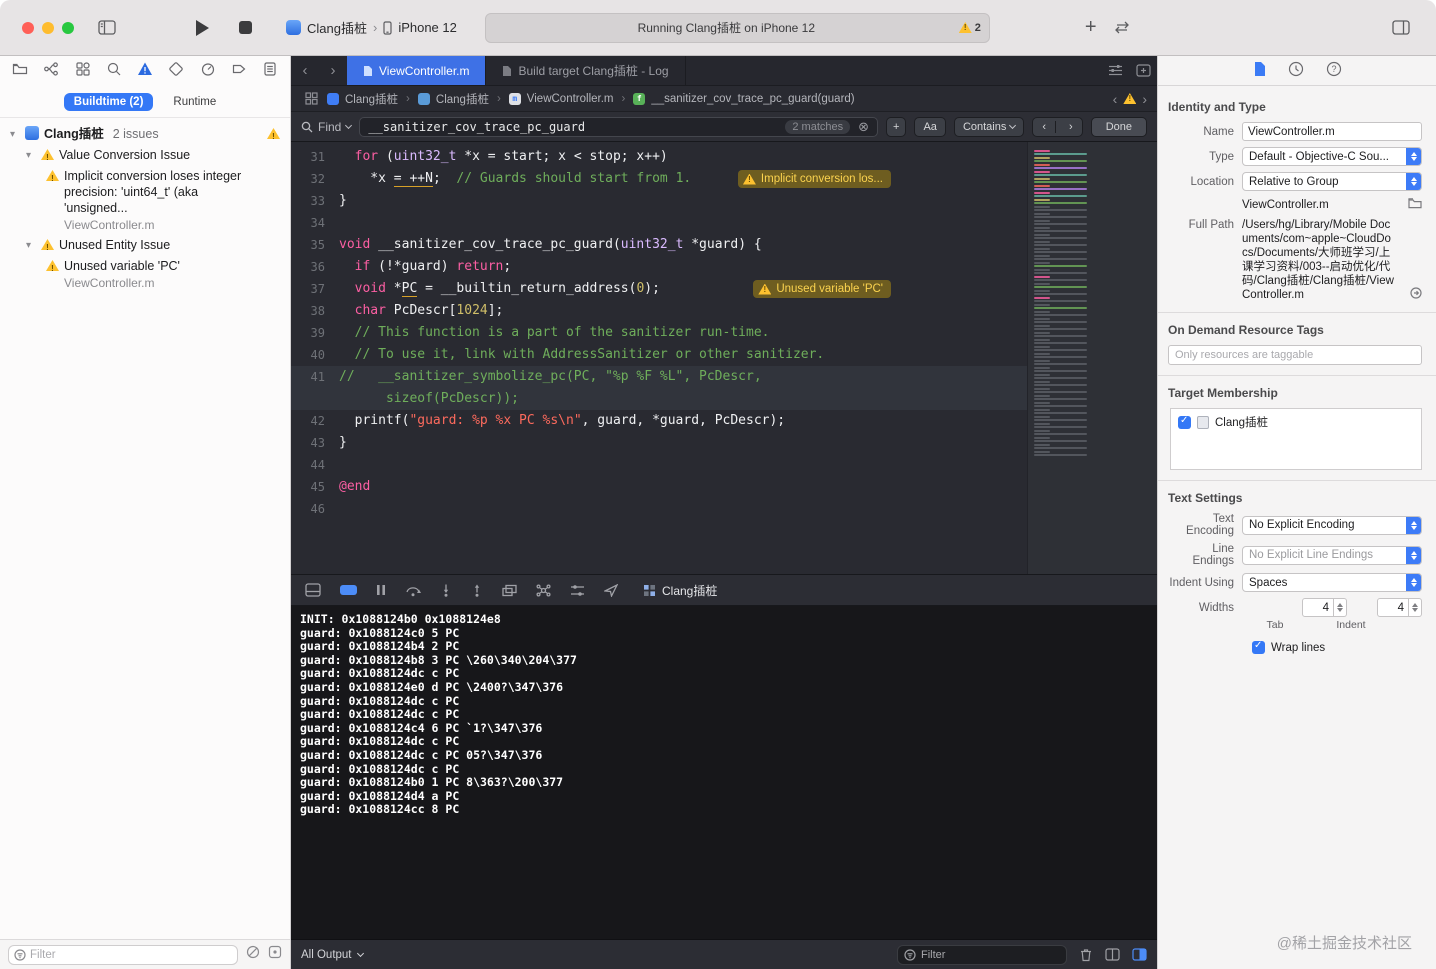 This screenshot has height=969, width=1436. Describe the element at coordinates (1415, 204) in the screenshot. I see `folder-icon` at that location.